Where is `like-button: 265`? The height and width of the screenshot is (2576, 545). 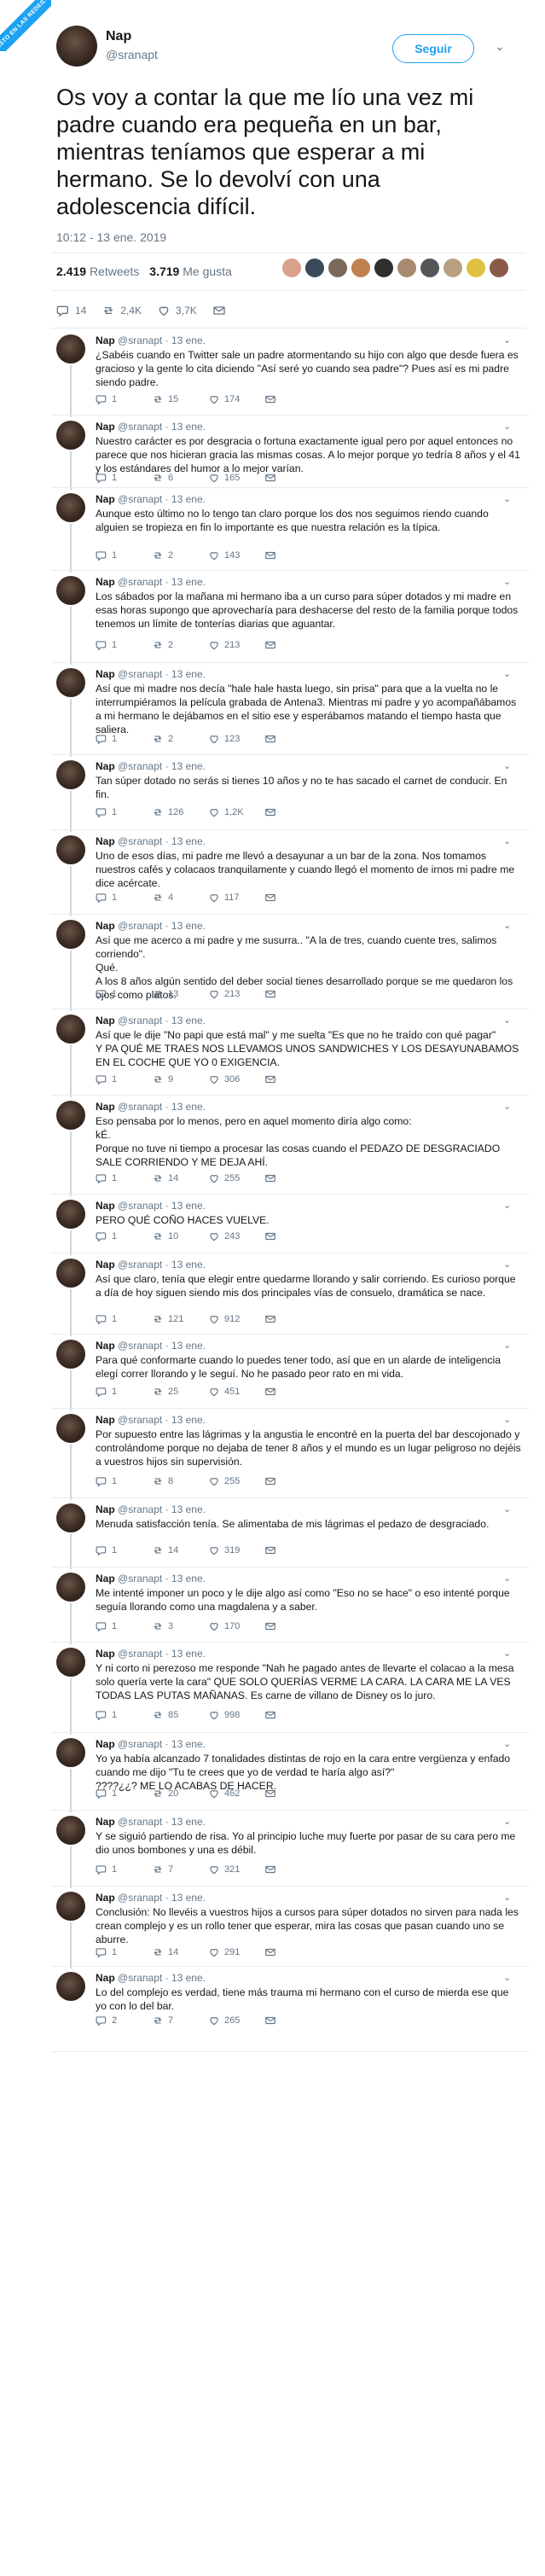
like-button: 265 is located at coordinates (236, 2020).